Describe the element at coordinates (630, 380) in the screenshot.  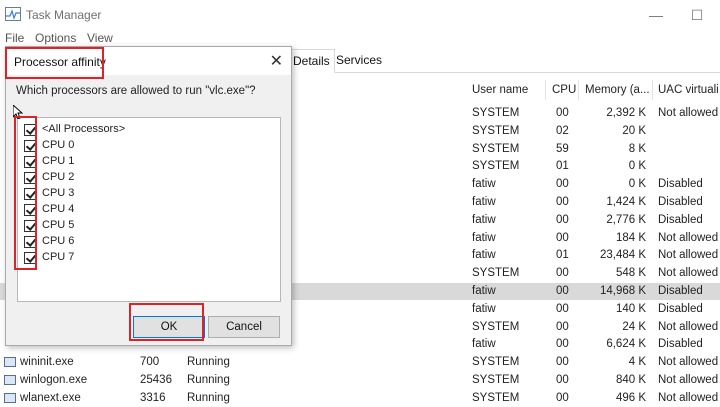
I see `process-memory: 840 K` at that location.